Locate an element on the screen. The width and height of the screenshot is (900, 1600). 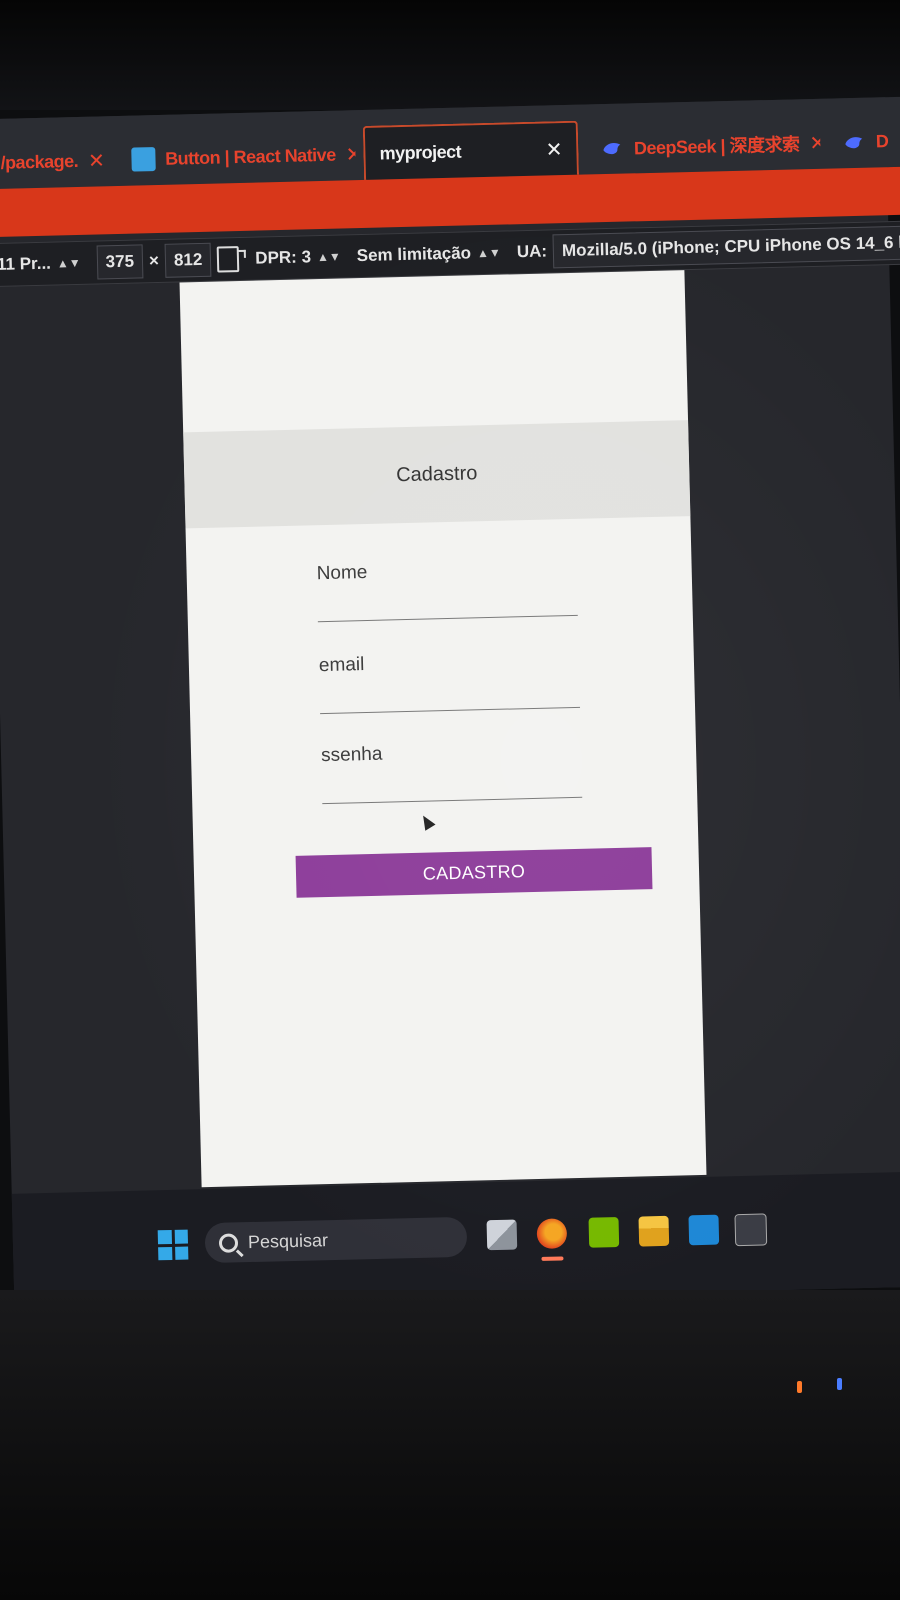
tab-deepseek-2: D is located at coordinates (863, 142).